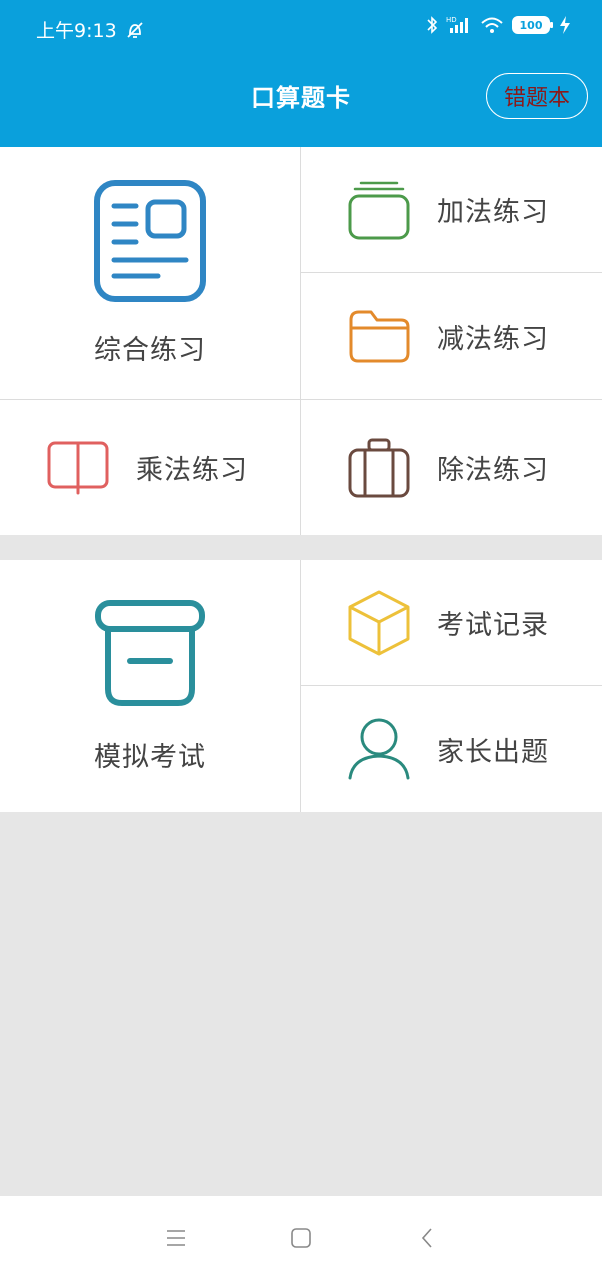 The height and width of the screenshot is (1276, 602). Describe the element at coordinates (150, 350) in the screenshot. I see `comprehensive-practice-label: 综合练习` at that location.